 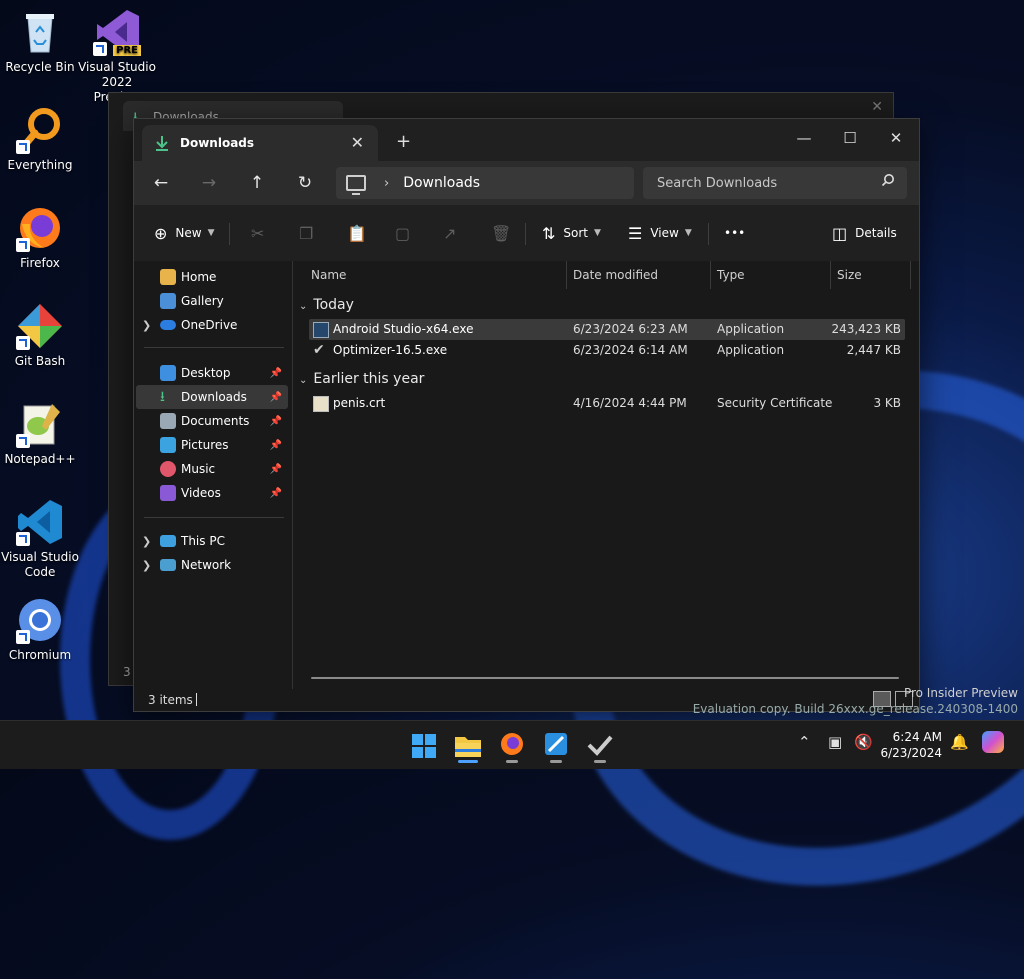 What do you see at coordinates (911, 745) in the screenshot?
I see `clock: 6:24 AM 6/23/2024` at bounding box center [911, 745].